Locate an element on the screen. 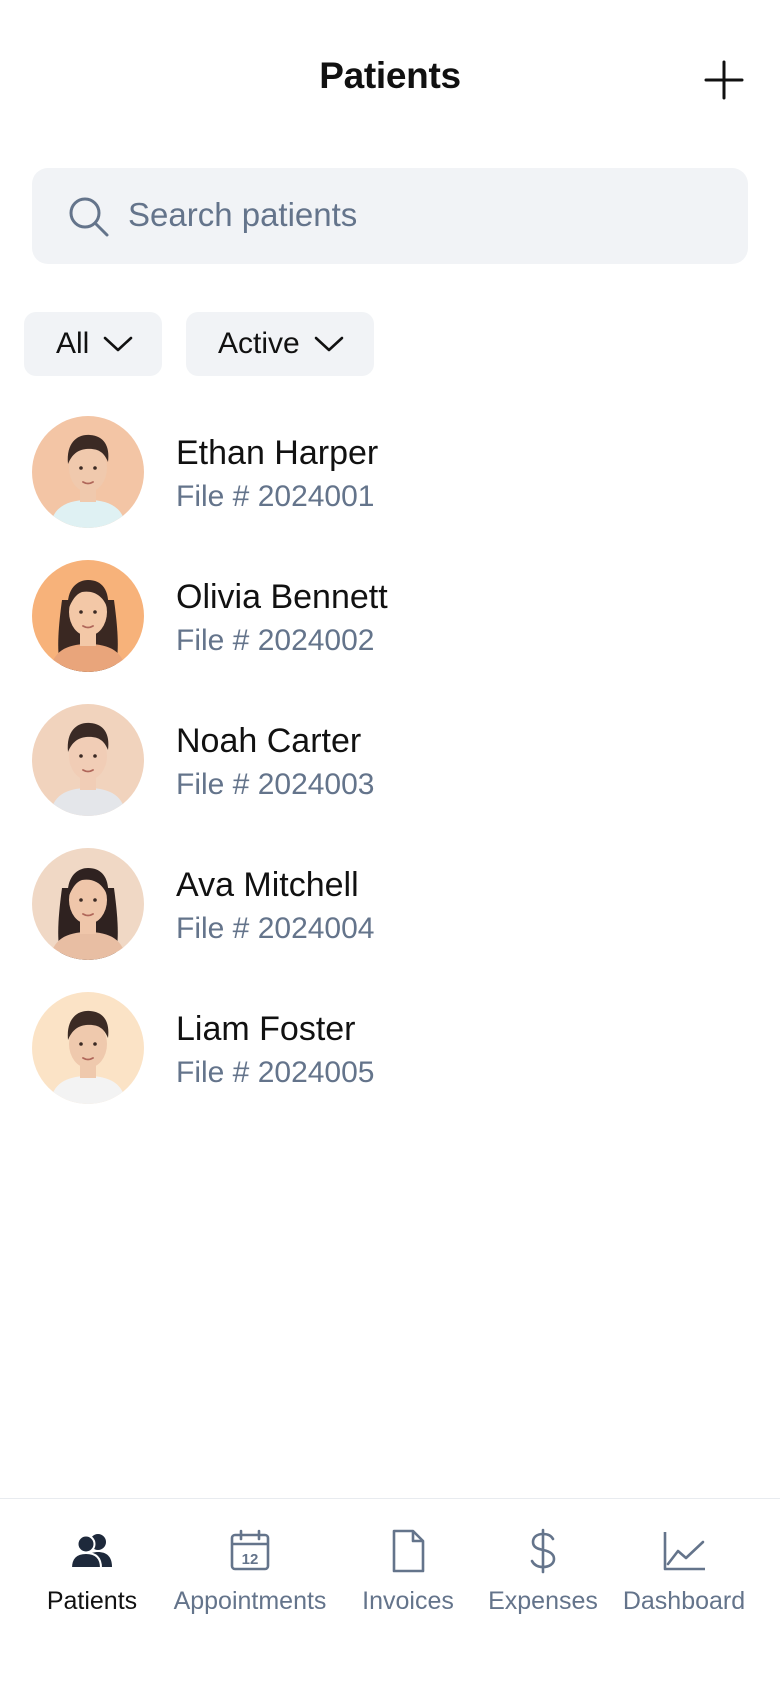 The image size is (780, 1688). search-placeholder: Search patients is located at coordinates (243, 214).